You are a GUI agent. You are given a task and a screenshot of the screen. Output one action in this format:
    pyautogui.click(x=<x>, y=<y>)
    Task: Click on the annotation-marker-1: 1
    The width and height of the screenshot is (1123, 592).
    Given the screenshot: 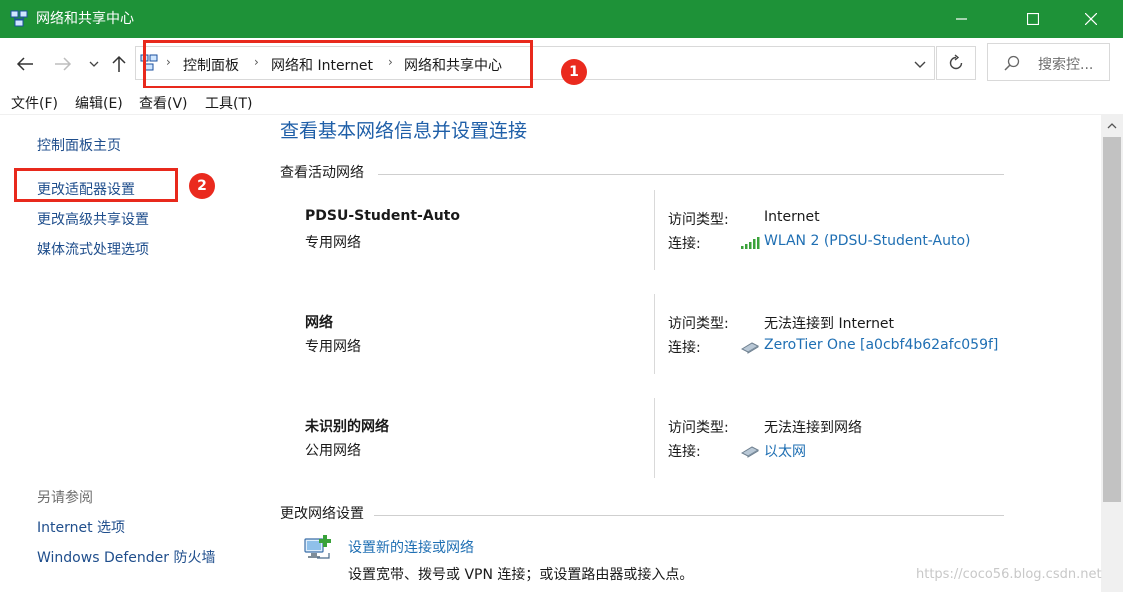 What is the action you would take?
    pyautogui.click(x=574, y=72)
    